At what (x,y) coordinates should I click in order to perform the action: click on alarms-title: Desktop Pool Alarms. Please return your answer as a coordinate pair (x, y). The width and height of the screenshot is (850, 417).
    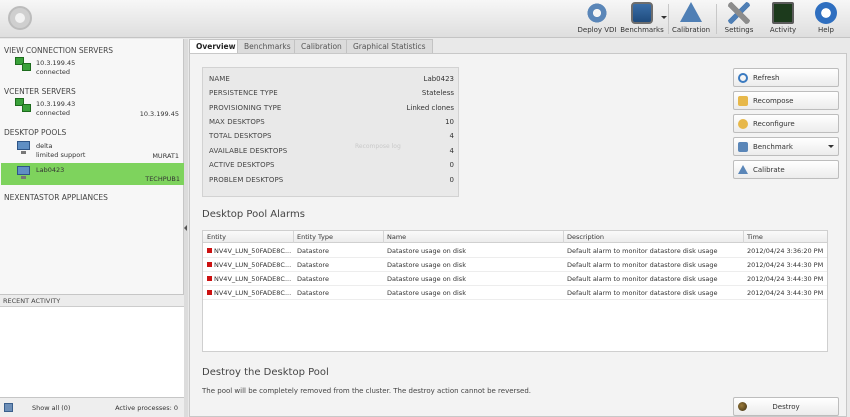
    Looking at the image, I should click on (253, 214).